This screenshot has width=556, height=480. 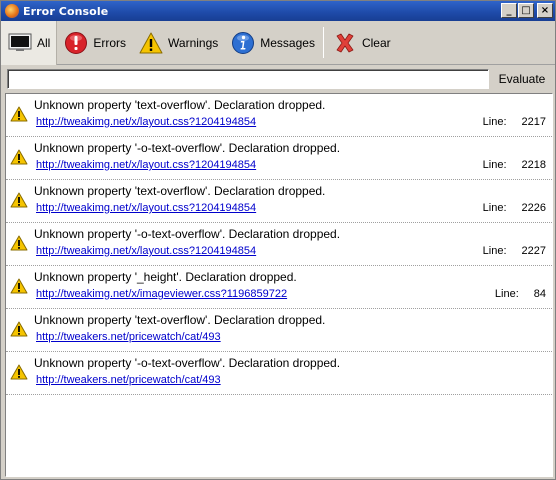 I want to click on line-number: 2227, so click(x=533, y=251).